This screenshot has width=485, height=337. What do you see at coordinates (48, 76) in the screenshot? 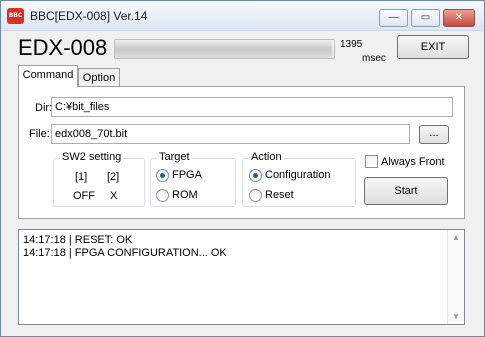
I see `tab-command: Command` at bounding box center [48, 76].